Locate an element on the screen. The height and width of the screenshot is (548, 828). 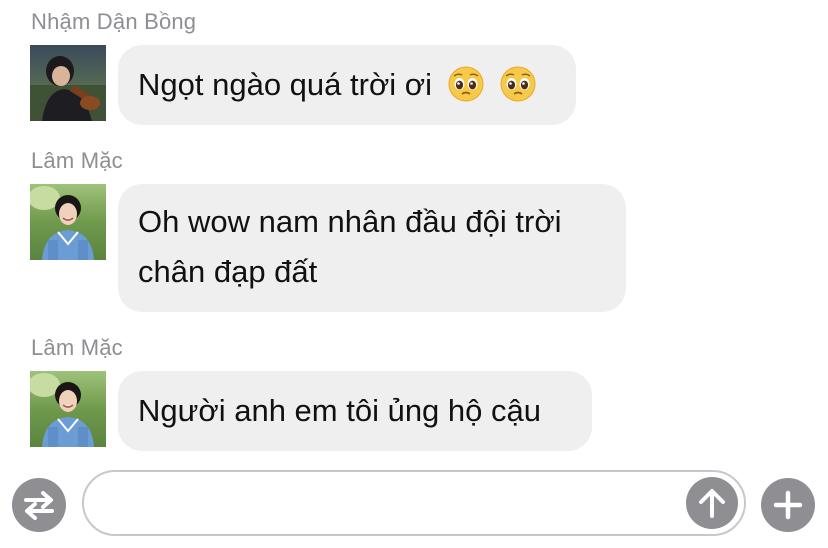
message-input is located at coordinates (390, 504).